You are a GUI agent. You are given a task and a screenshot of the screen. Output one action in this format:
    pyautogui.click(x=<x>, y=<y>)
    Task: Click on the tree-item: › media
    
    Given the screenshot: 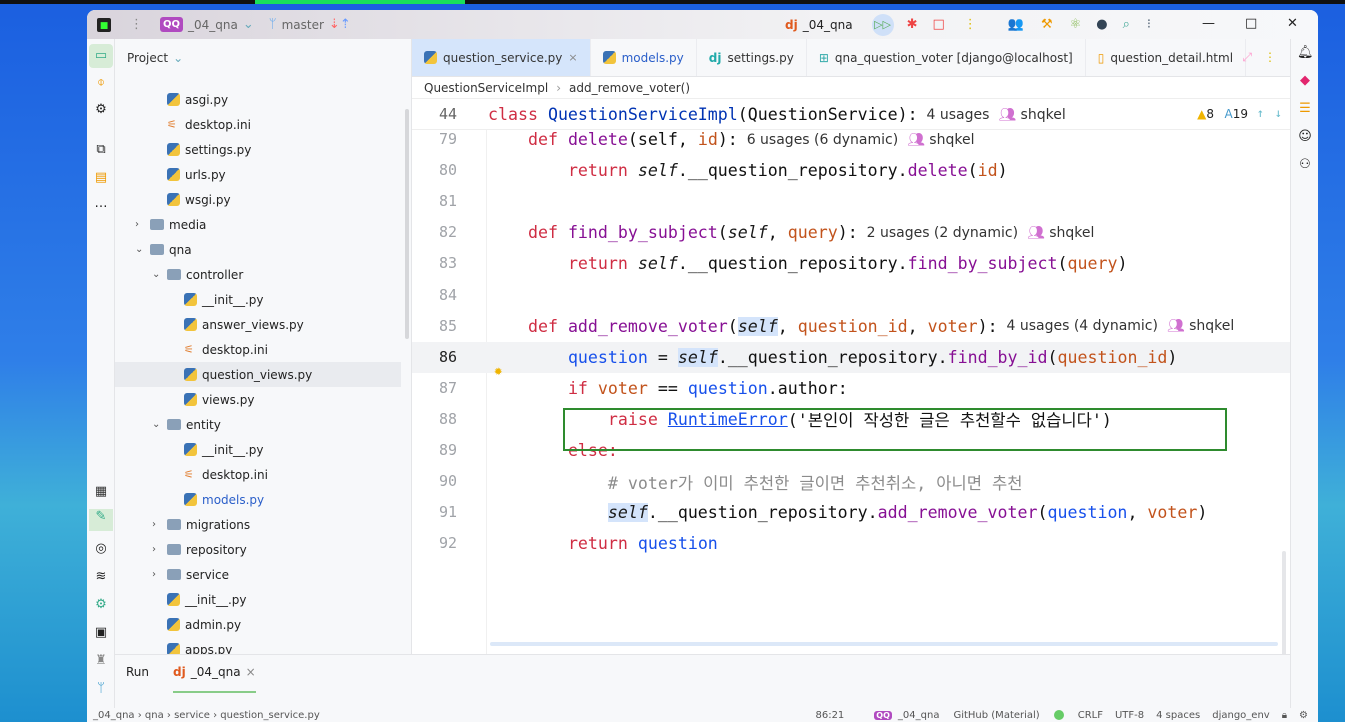 What is the action you would take?
    pyautogui.click(x=258, y=224)
    